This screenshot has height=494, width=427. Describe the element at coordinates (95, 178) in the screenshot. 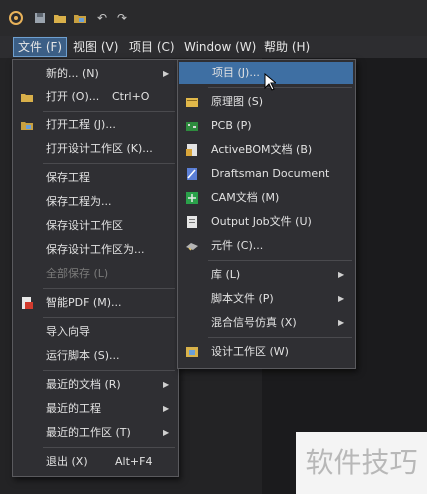

I see `file-save-project: 保存工程` at that location.